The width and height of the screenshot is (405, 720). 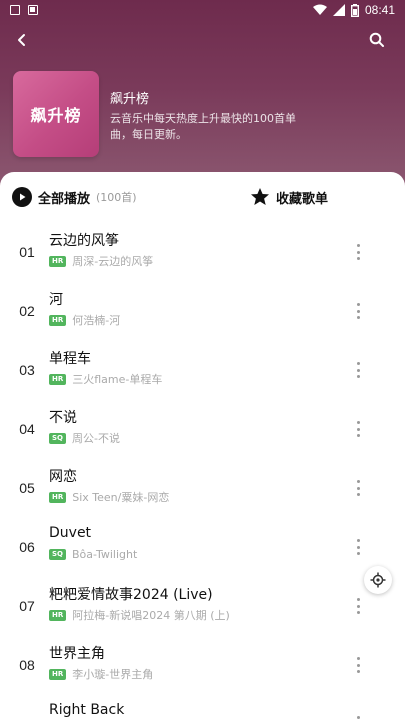 What do you see at coordinates (105, 554) in the screenshot?
I see `song-artist: Bôa-Twilight` at bounding box center [105, 554].